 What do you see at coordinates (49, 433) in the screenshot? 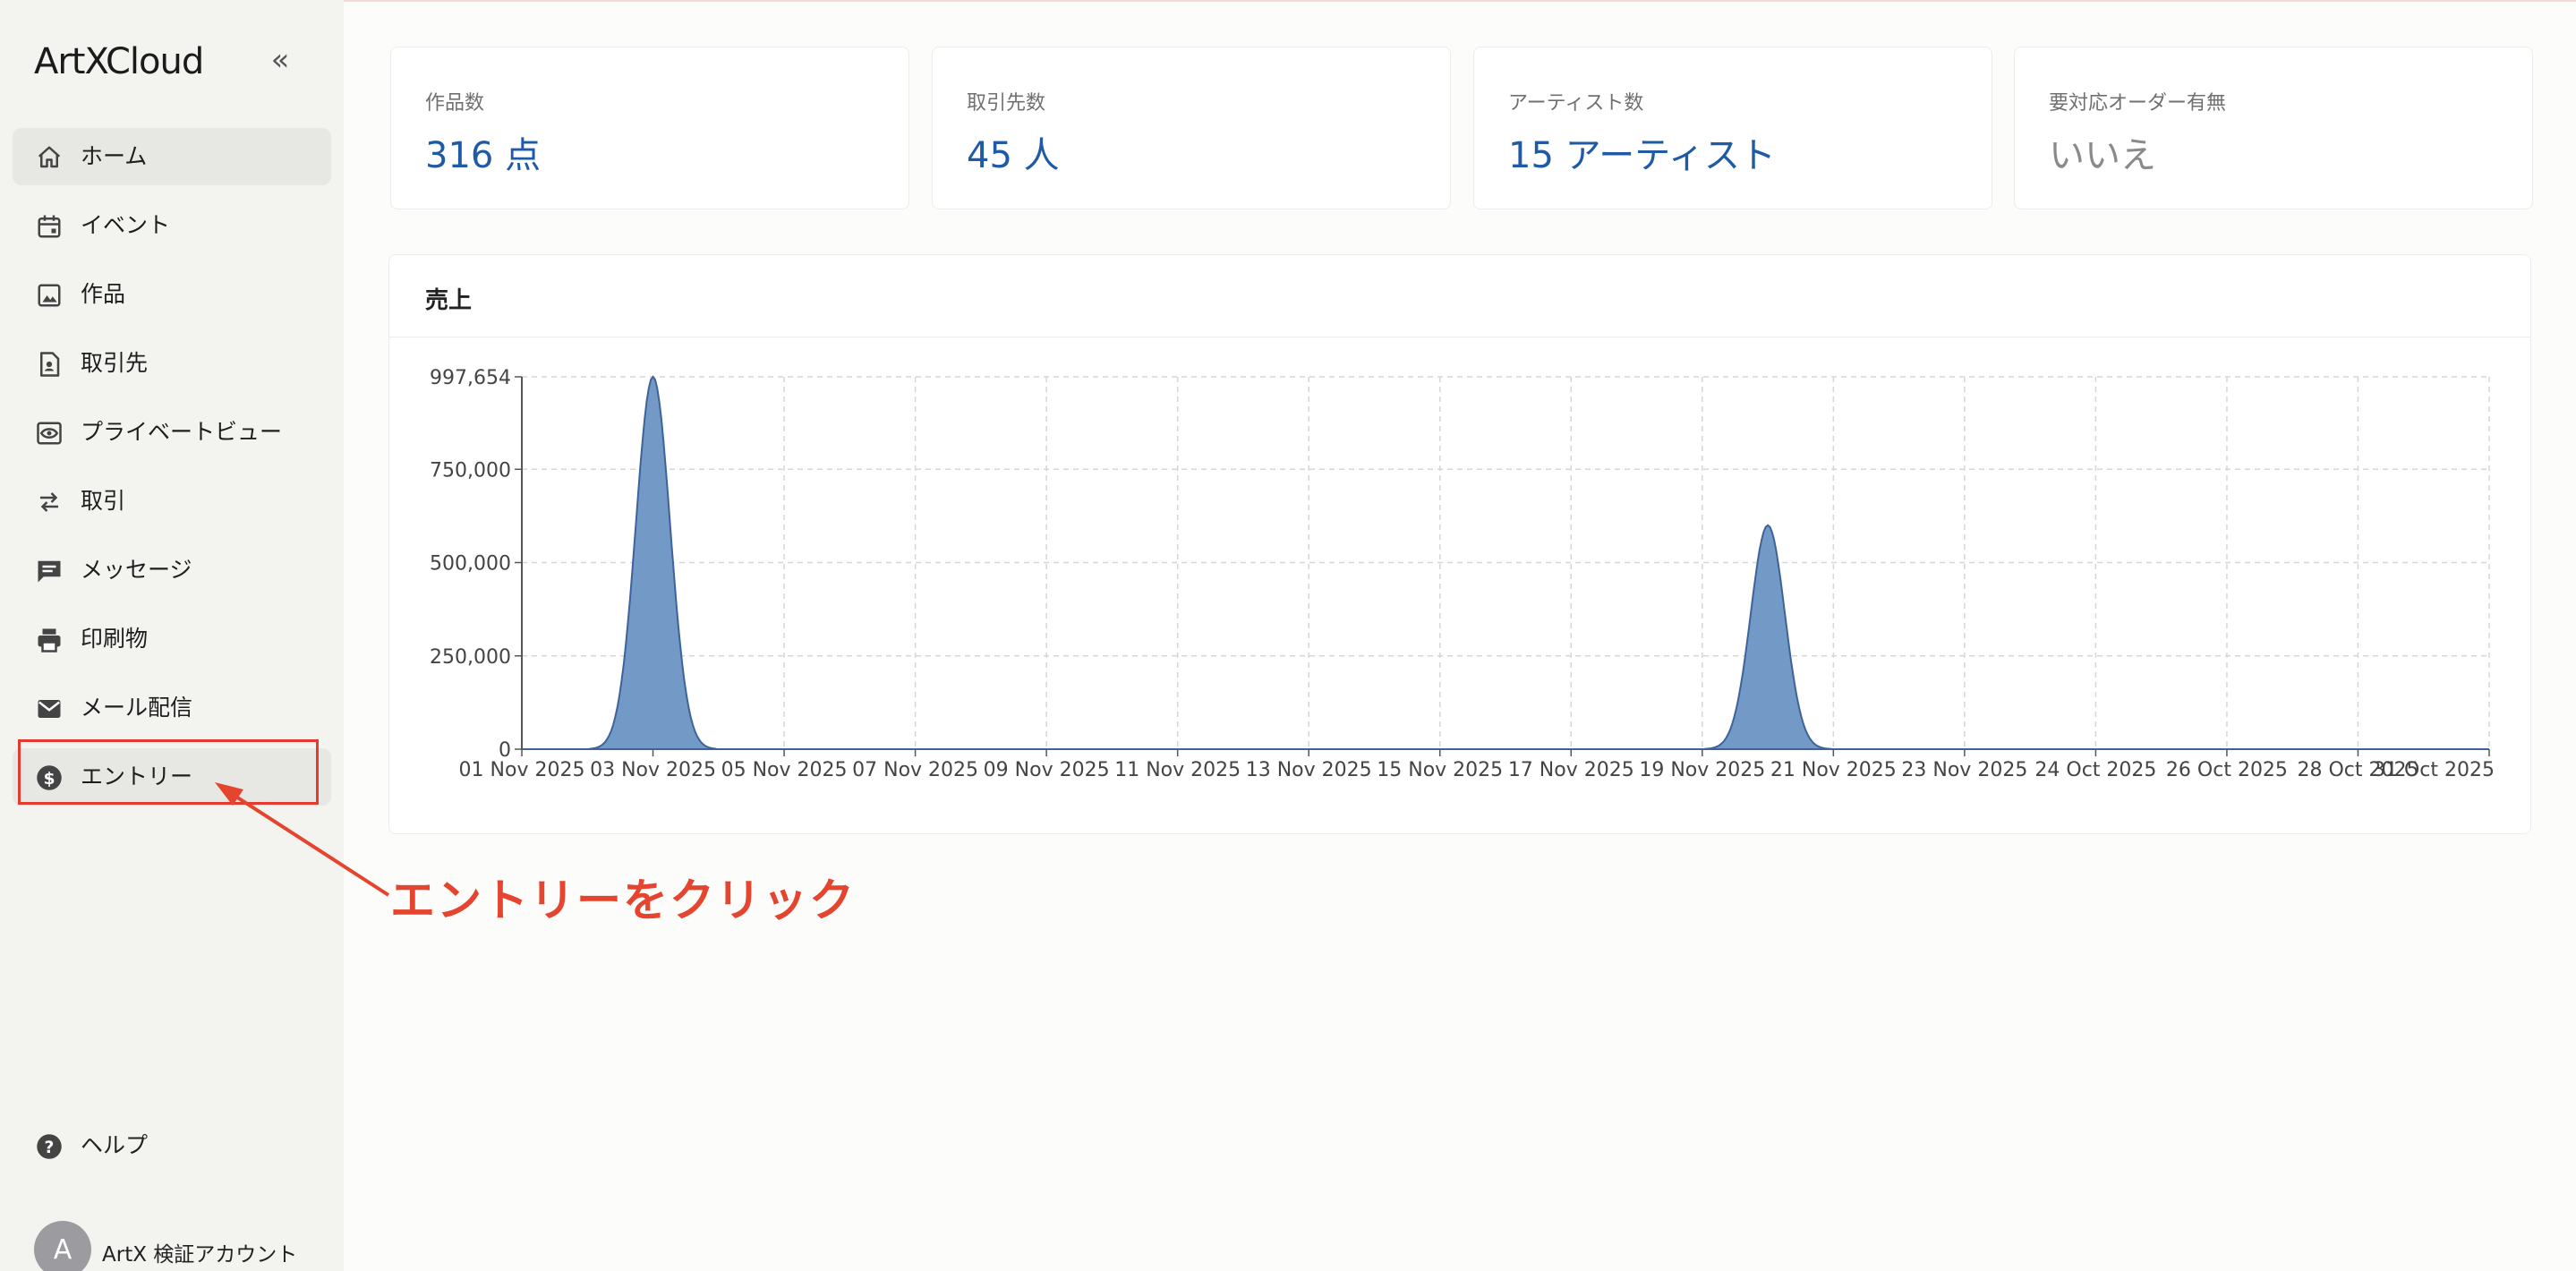
I see `eye-icon` at bounding box center [49, 433].